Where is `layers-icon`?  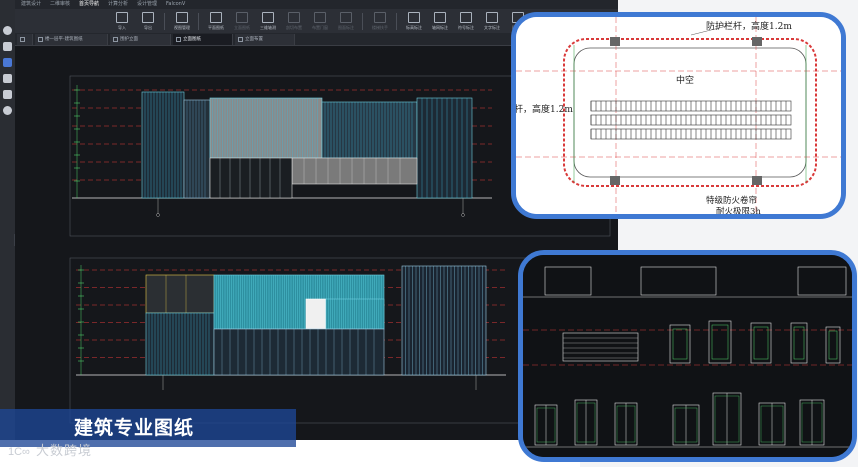
layers-icon is located at coordinates (7, 62).